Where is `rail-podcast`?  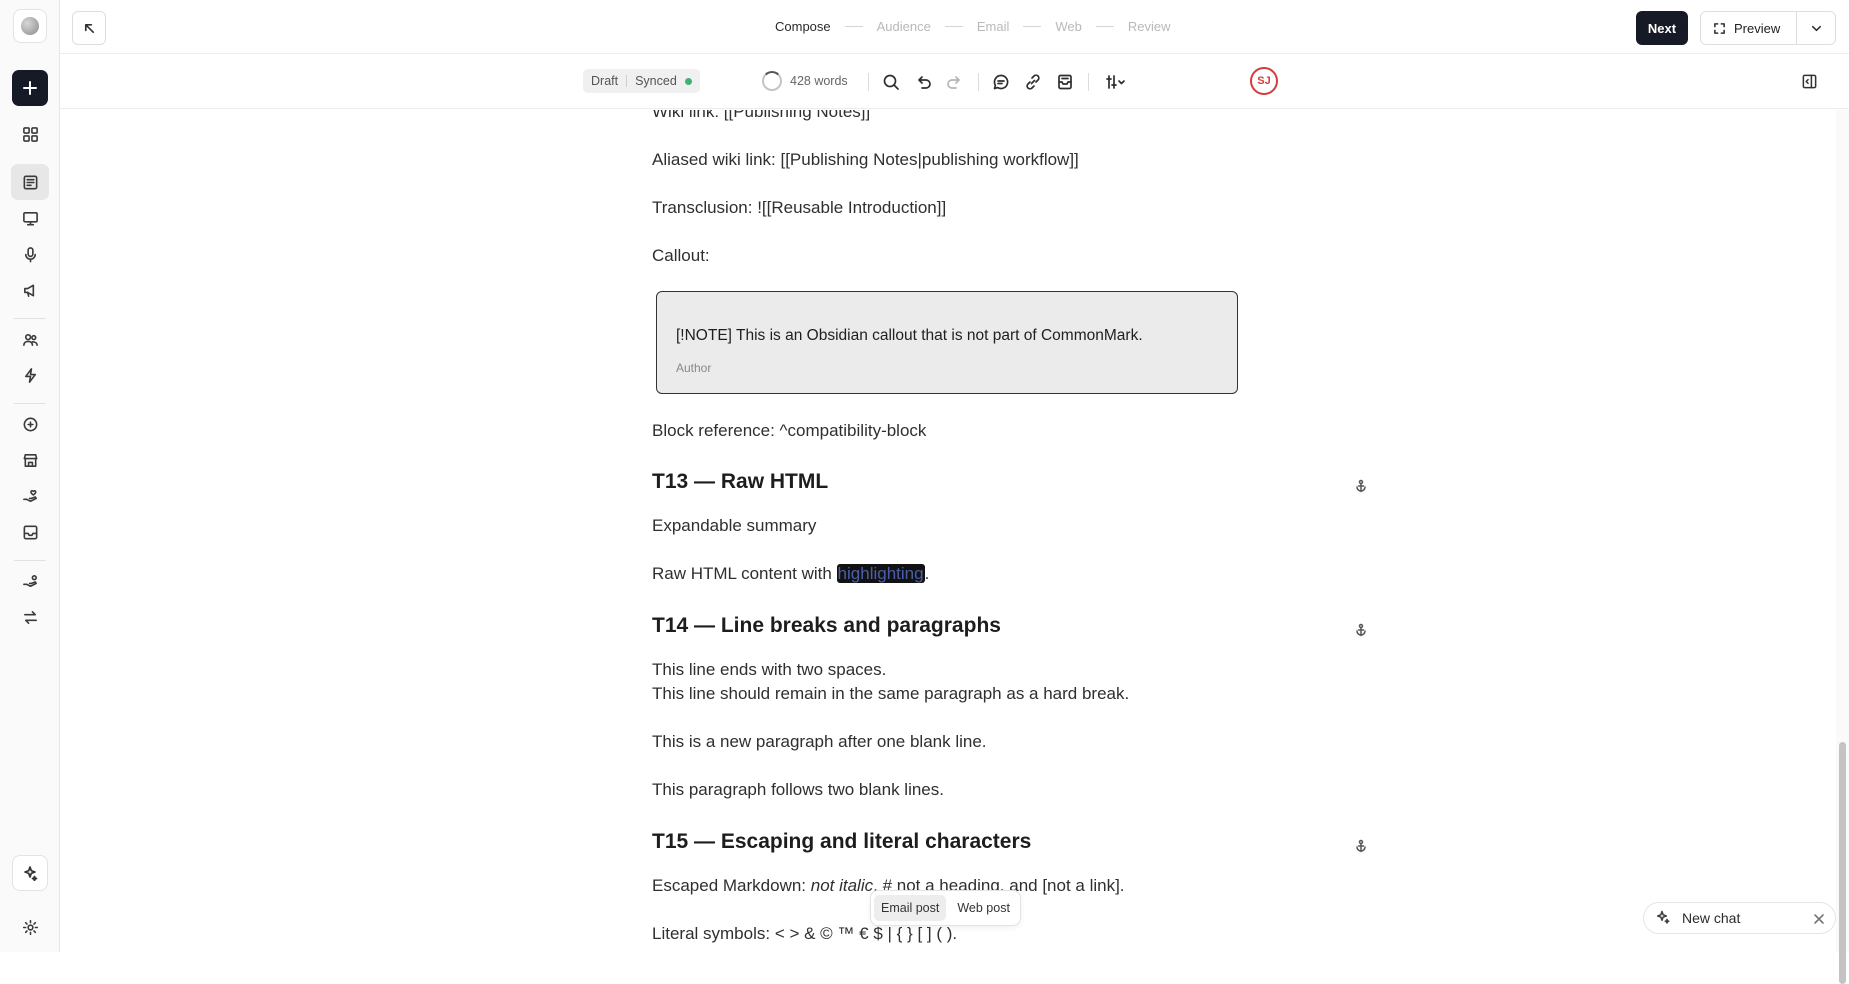 rail-podcast is located at coordinates (30, 254).